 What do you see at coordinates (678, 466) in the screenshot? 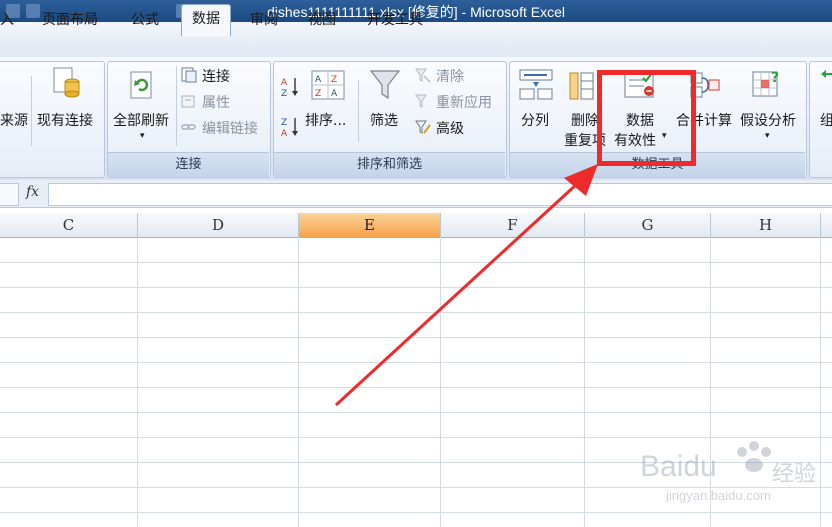
I see `watermark-brand: Baidu` at bounding box center [678, 466].